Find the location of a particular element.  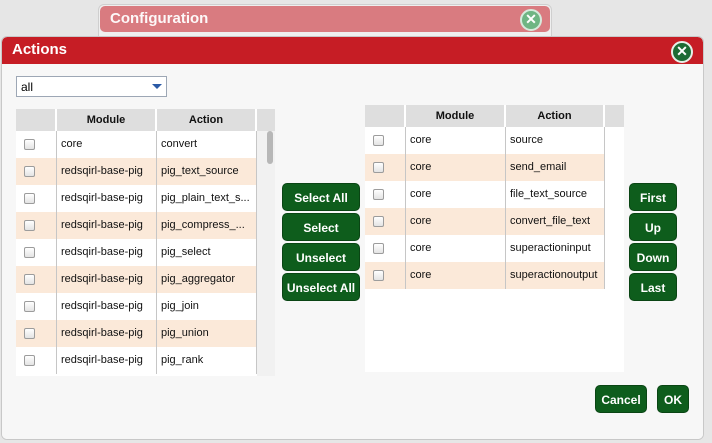

table-row: core file_text_source is located at coordinates (485, 194).